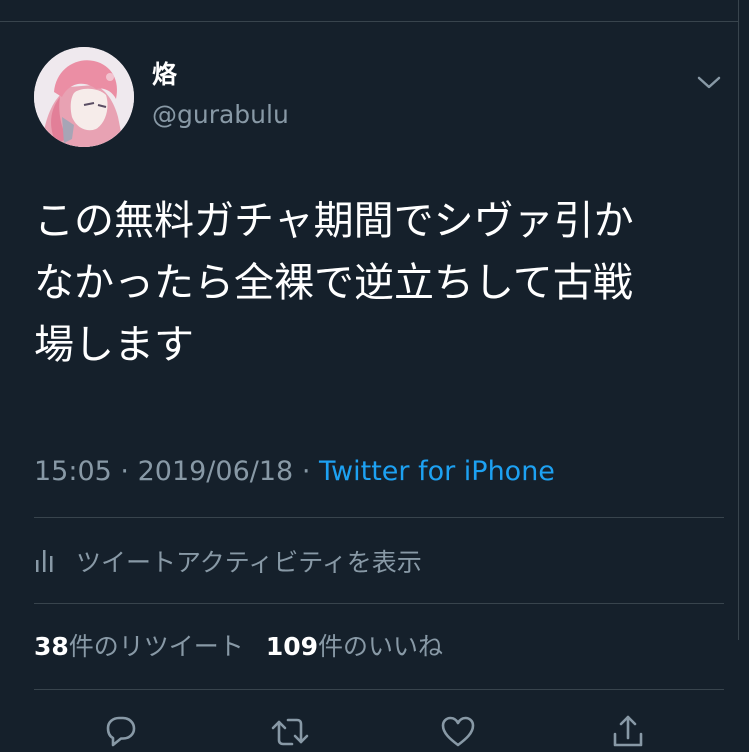 The image size is (749, 752). I want to click on chevron-down-icon, so click(709, 82).